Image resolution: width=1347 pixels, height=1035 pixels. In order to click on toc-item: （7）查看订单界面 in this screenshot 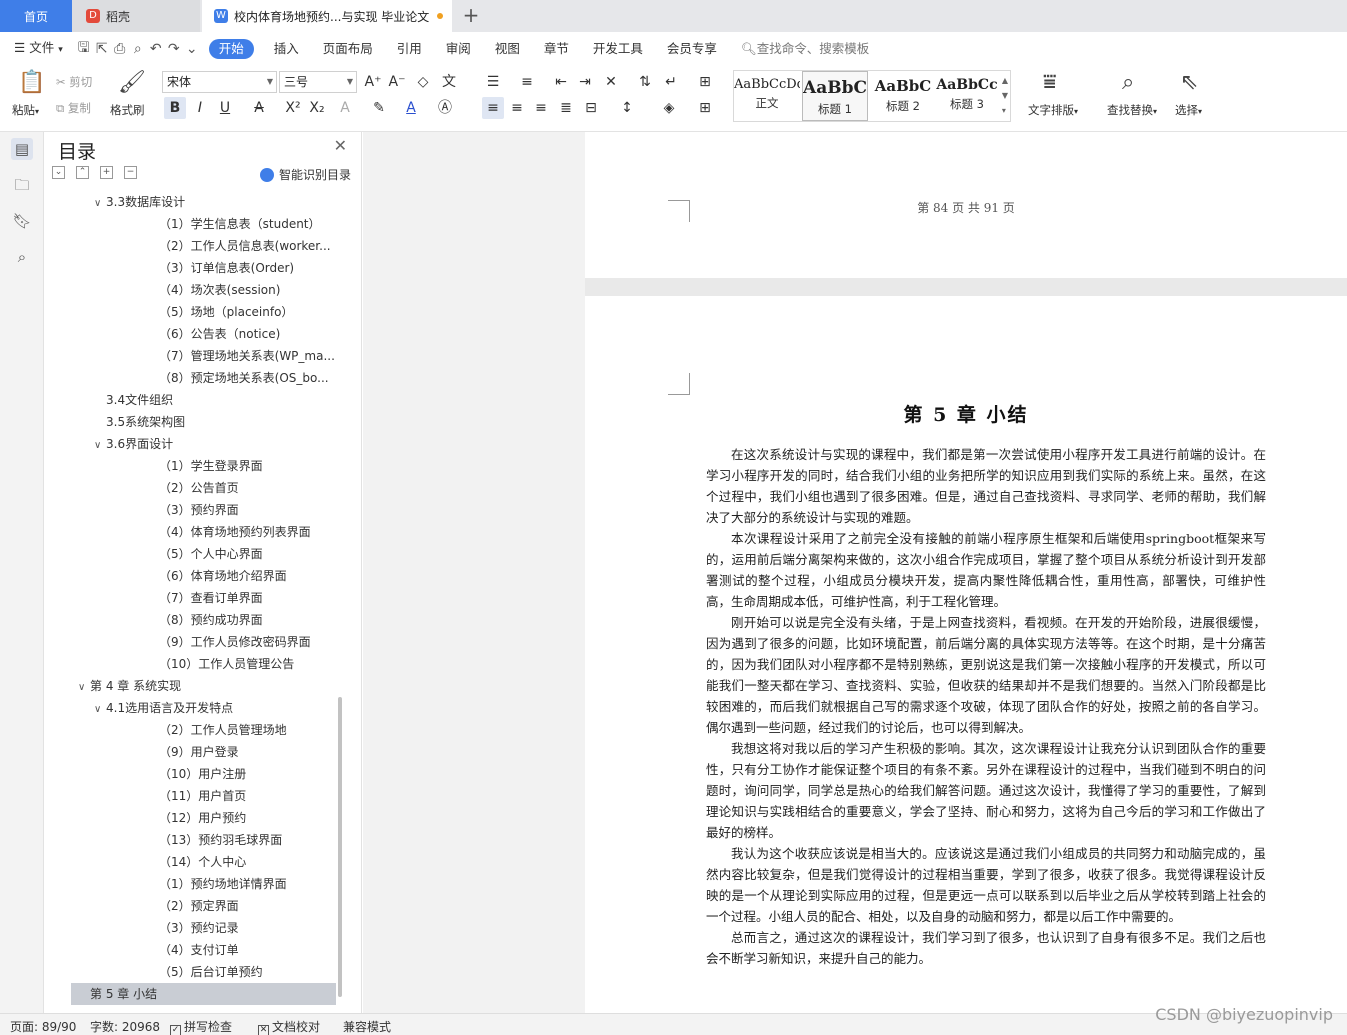, I will do `click(190, 598)`.